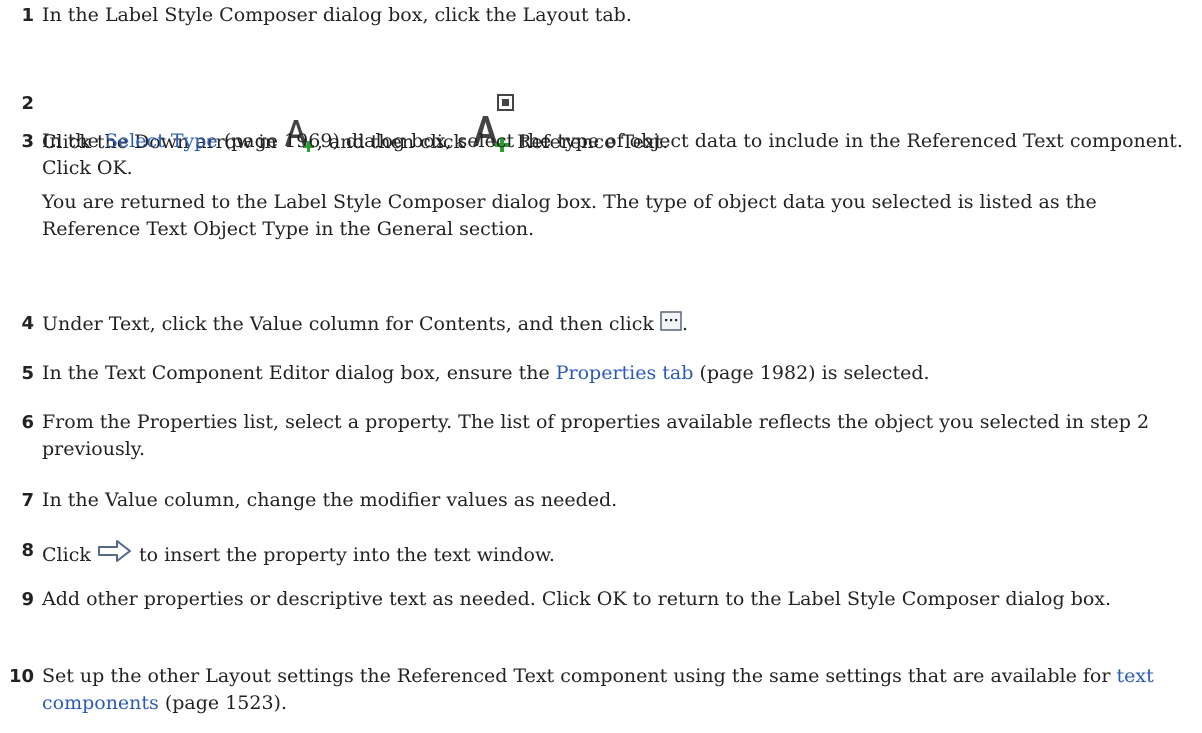  I want to click on step-number: 7, so click(27, 500).